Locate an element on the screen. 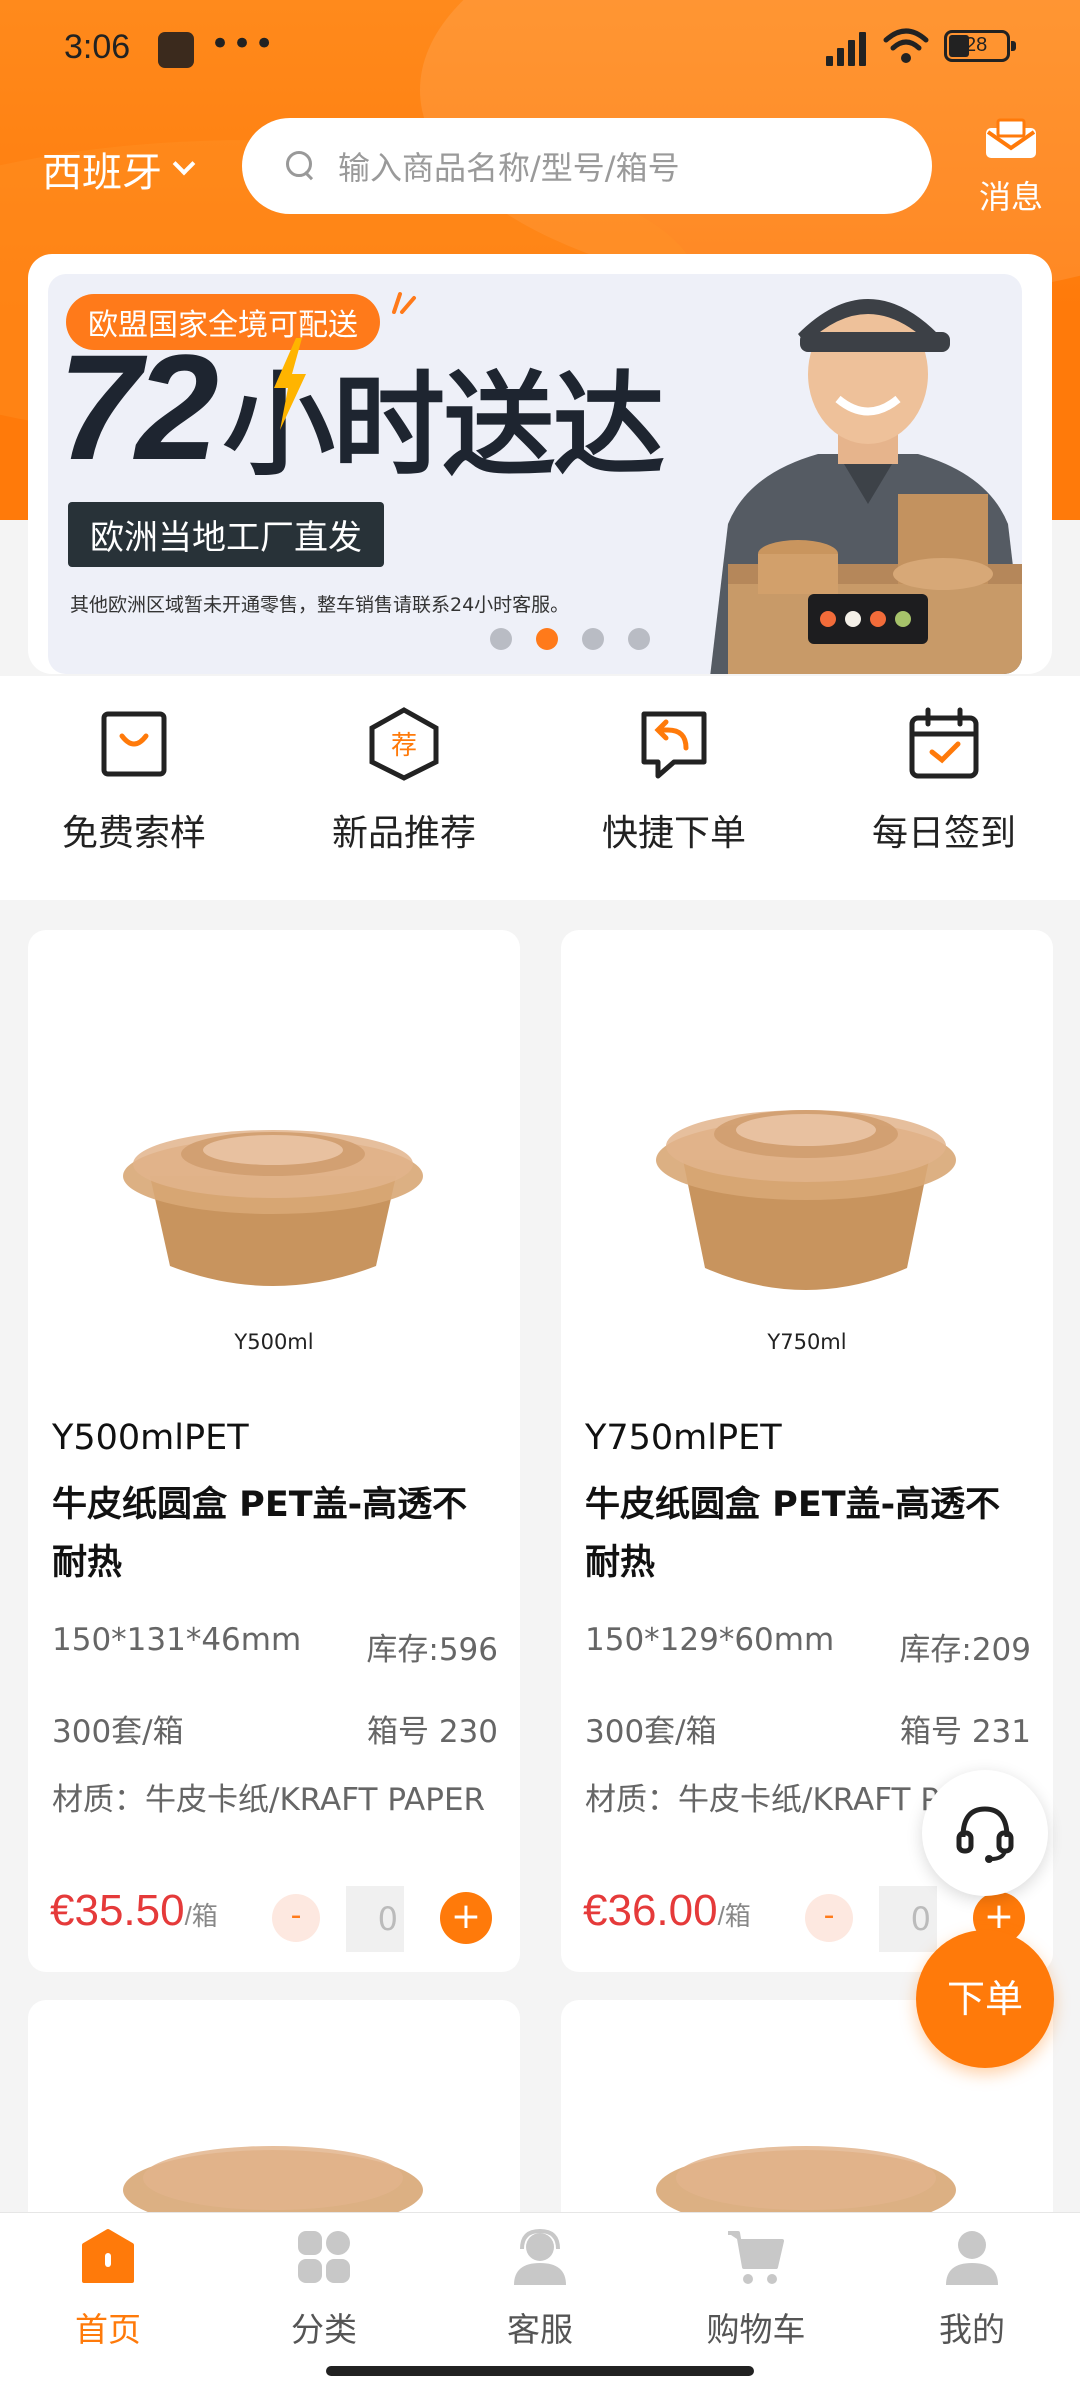 Image resolution: width=1080 pixels, height=2400 pixels. quick-daily-checkin: 每日签到 is located at coordinates (944, 781).